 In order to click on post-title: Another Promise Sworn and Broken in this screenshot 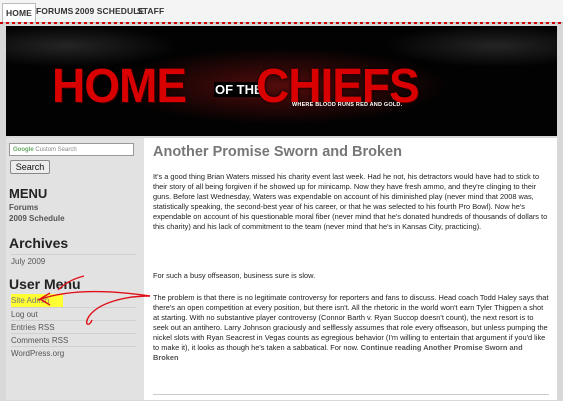, I will do `click(277, 152)`.